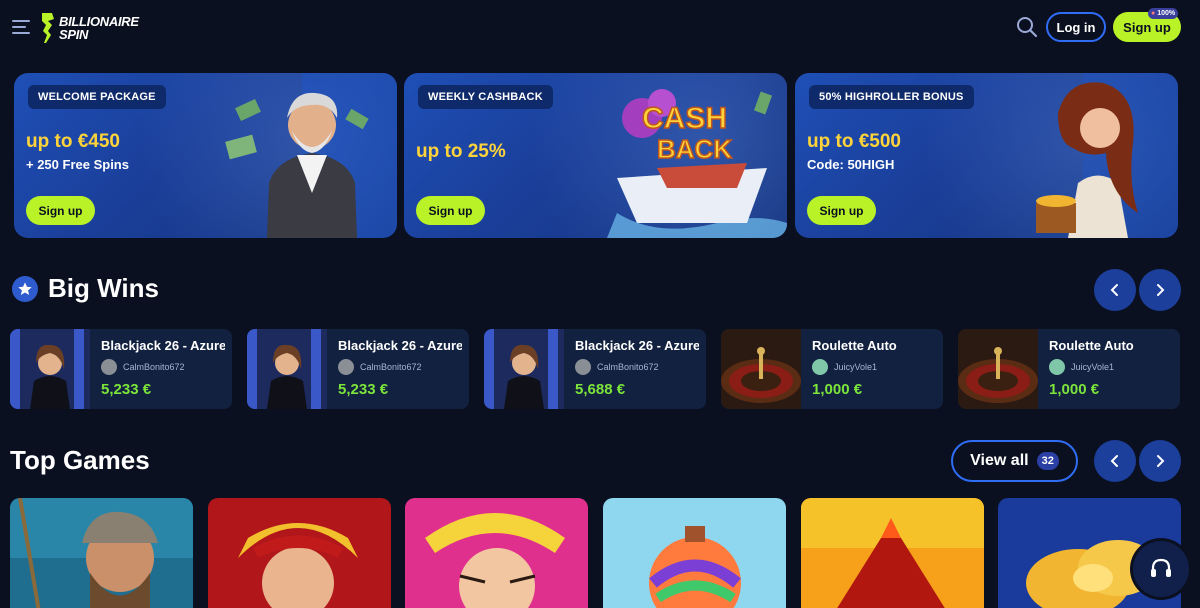 The width and height of the screenshot is (1200, 608). I want to click on flag-icon: ●, so click(1153, 13).